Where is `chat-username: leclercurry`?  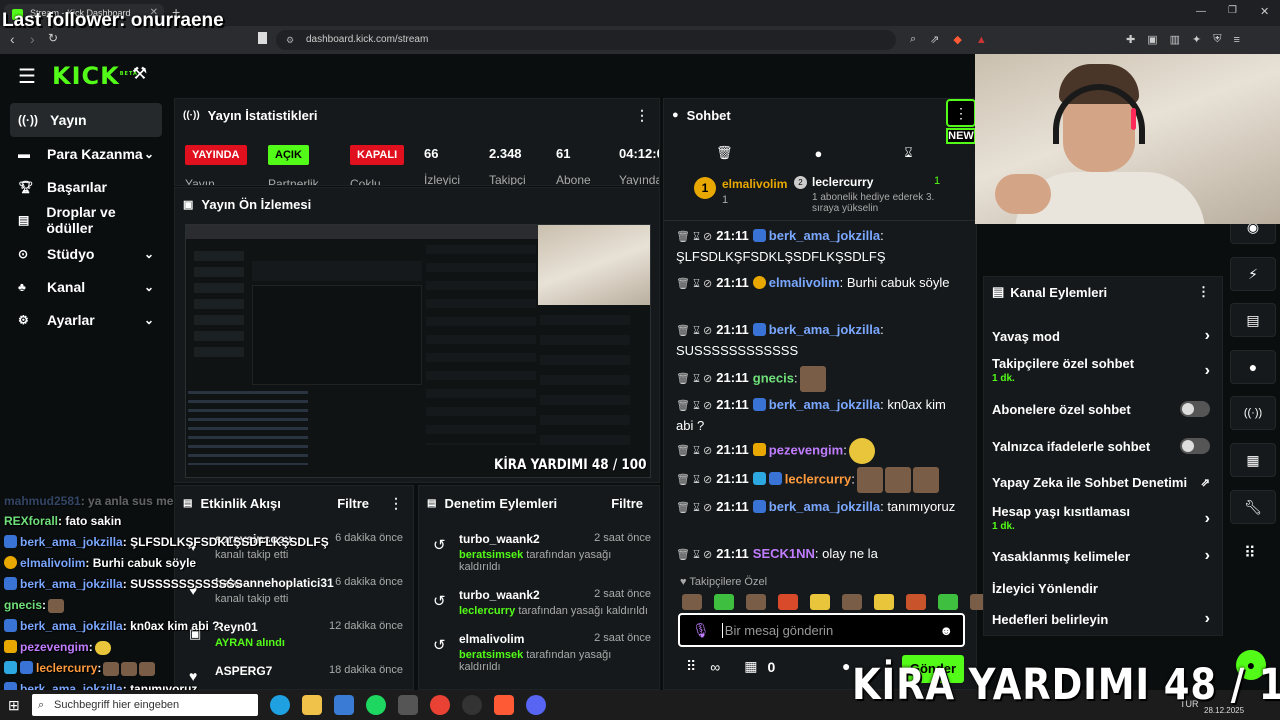
chat-username: leclercurry is located at coordinates (818, 478).